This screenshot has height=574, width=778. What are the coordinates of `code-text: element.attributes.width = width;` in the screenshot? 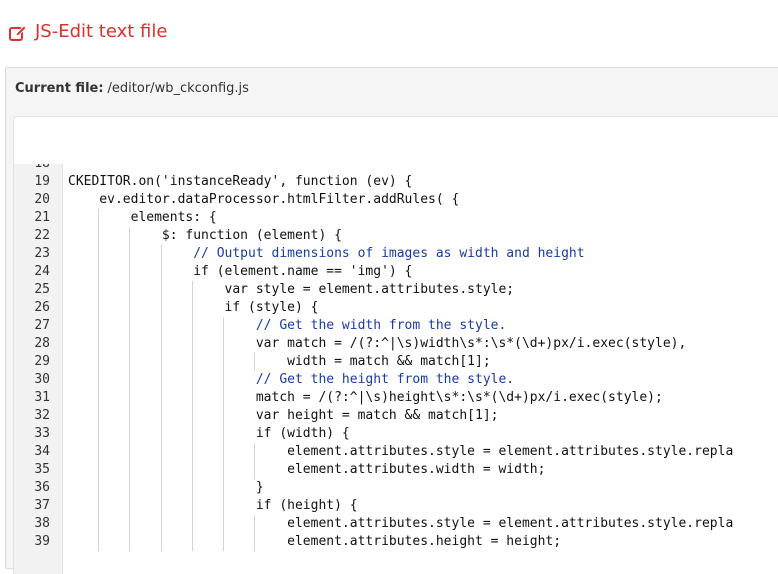 It's located at (307, 469).